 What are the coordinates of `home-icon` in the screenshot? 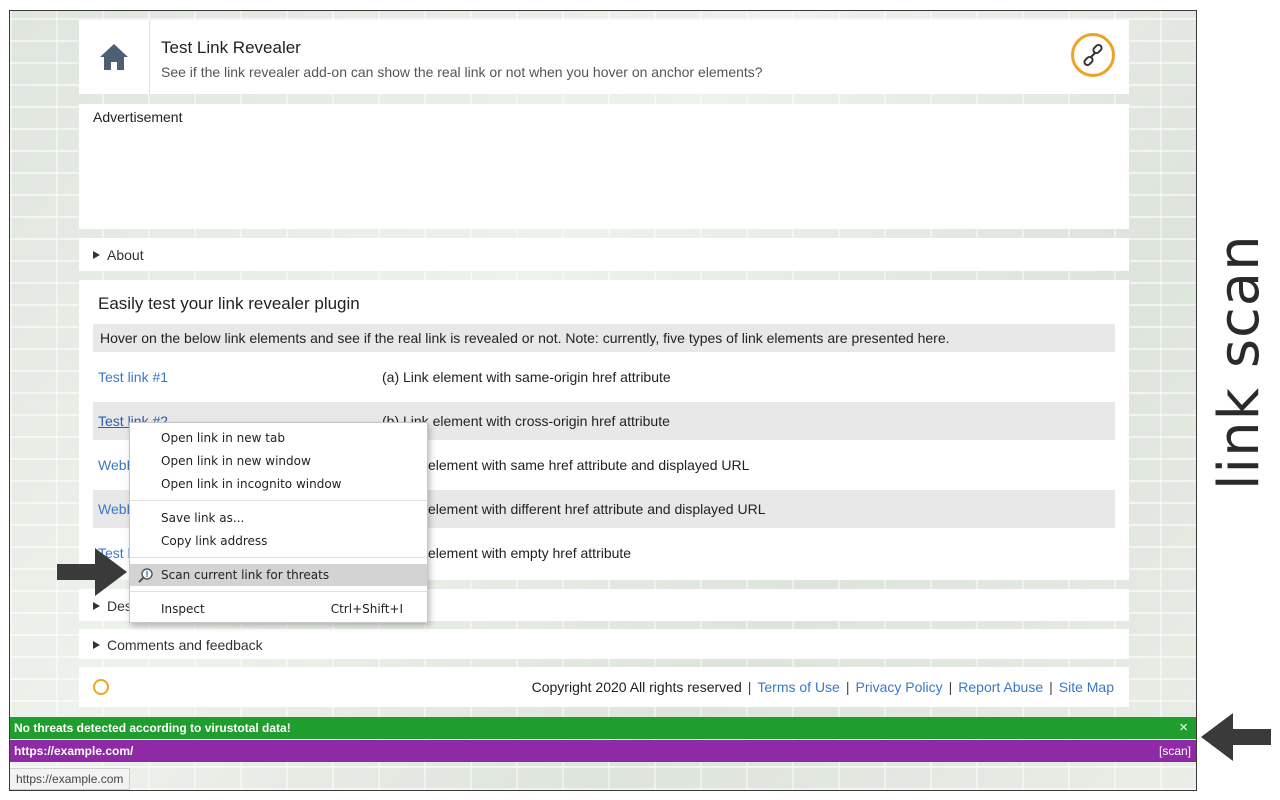 It's located at (114, 57).